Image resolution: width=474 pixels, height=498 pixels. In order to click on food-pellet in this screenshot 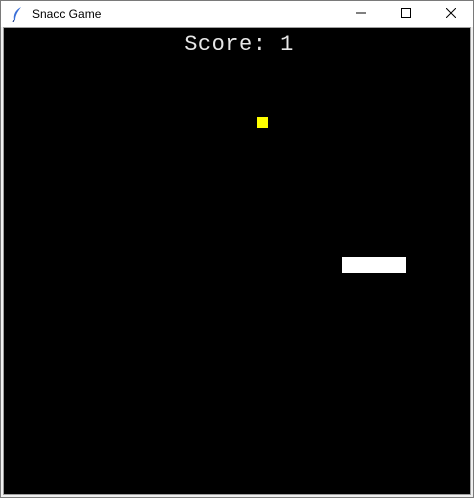, I will do `click(262, 122)`.